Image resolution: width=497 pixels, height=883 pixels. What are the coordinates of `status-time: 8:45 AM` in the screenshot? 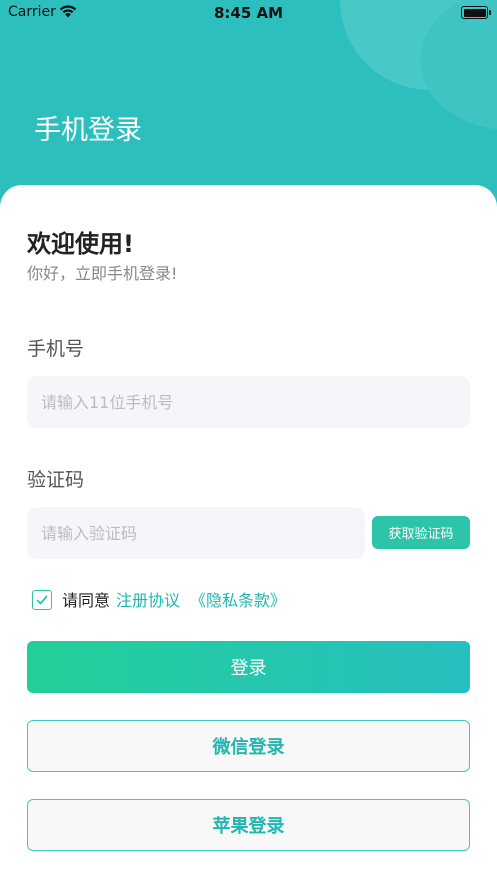 It's located at (248, 13).